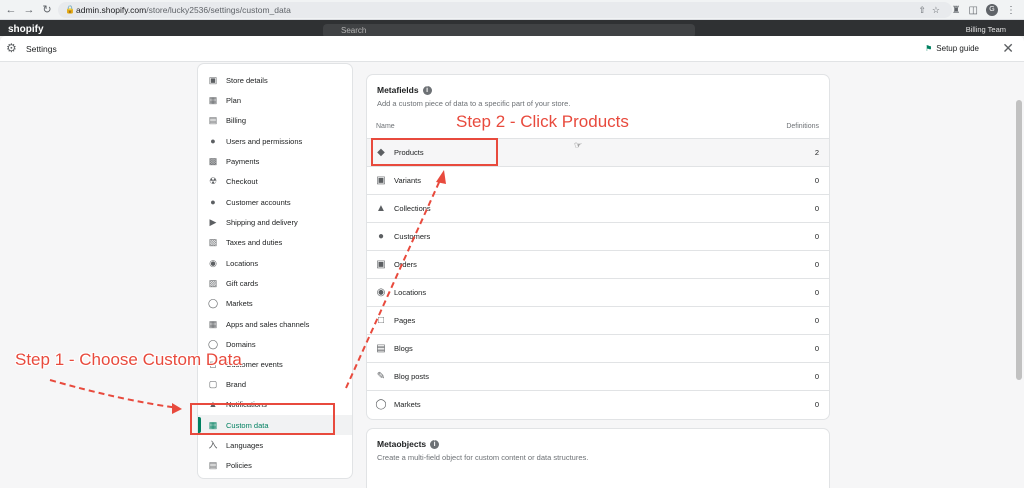 The image size is (1024, 488). Describe the element at coordinates (816, 152) in the screenshot. I see `row-count: 2` at that location.